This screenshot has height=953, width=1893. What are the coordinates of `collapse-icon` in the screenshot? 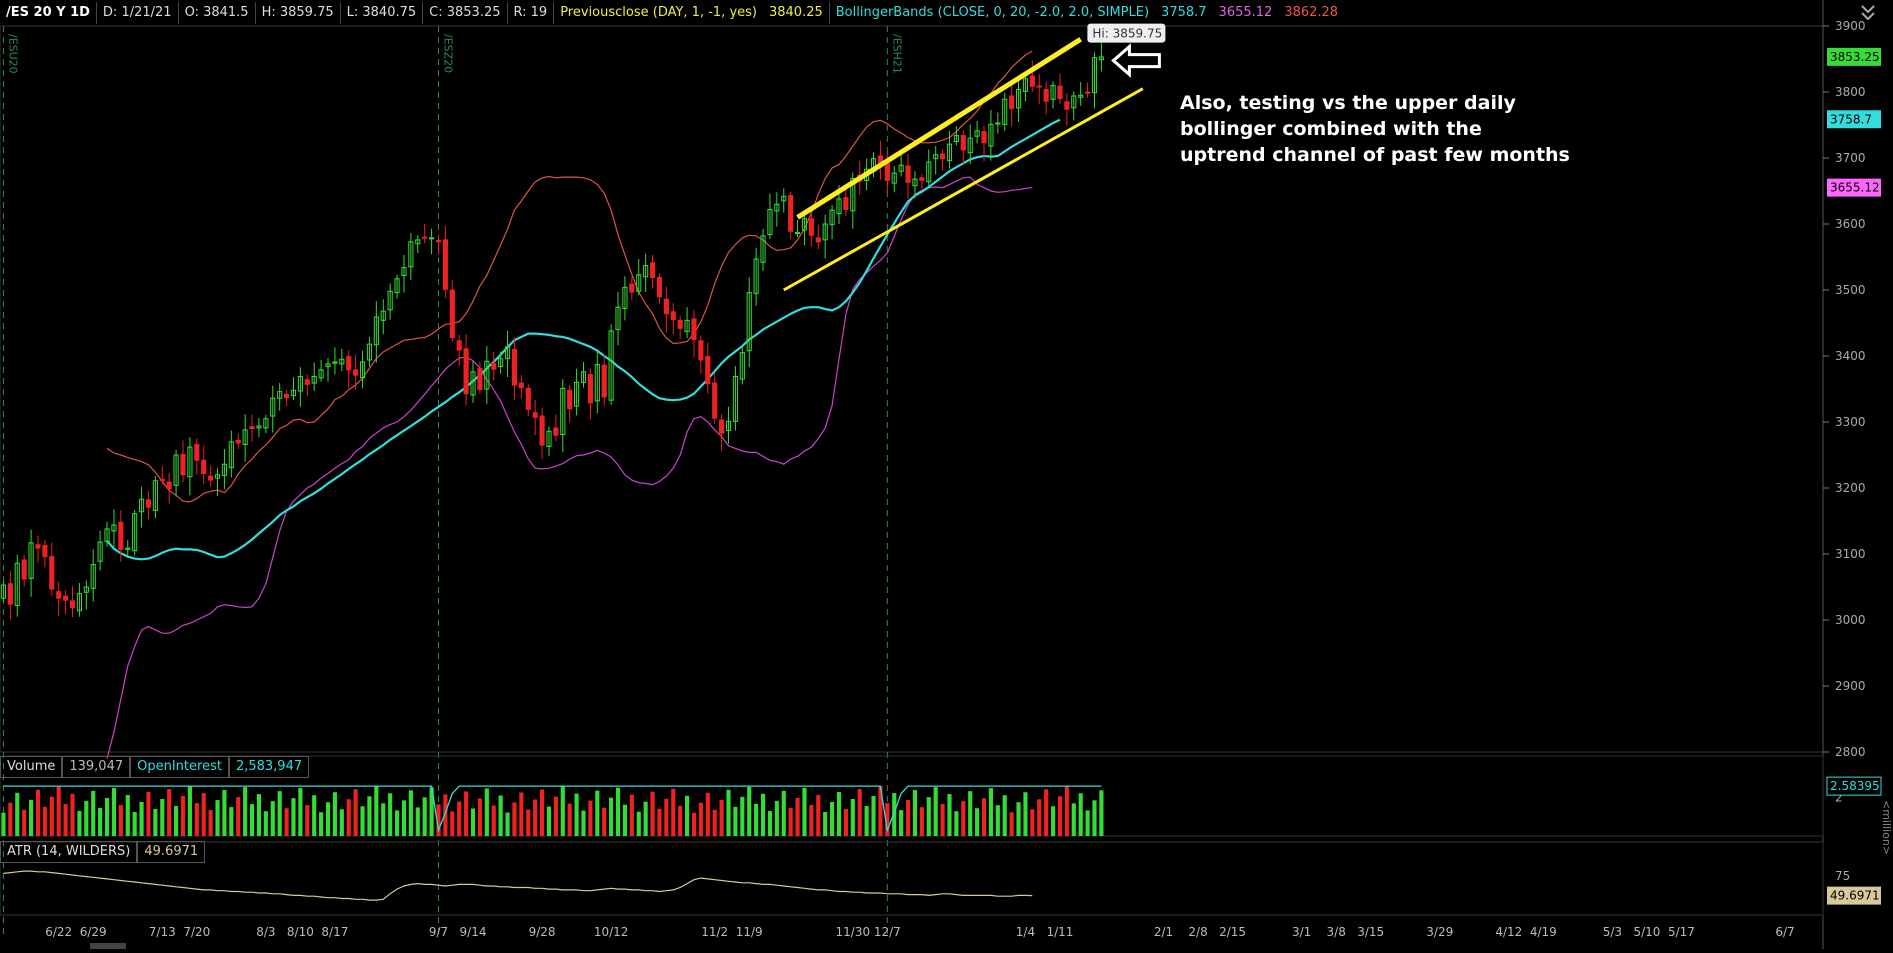 It's located at (1868, 13).